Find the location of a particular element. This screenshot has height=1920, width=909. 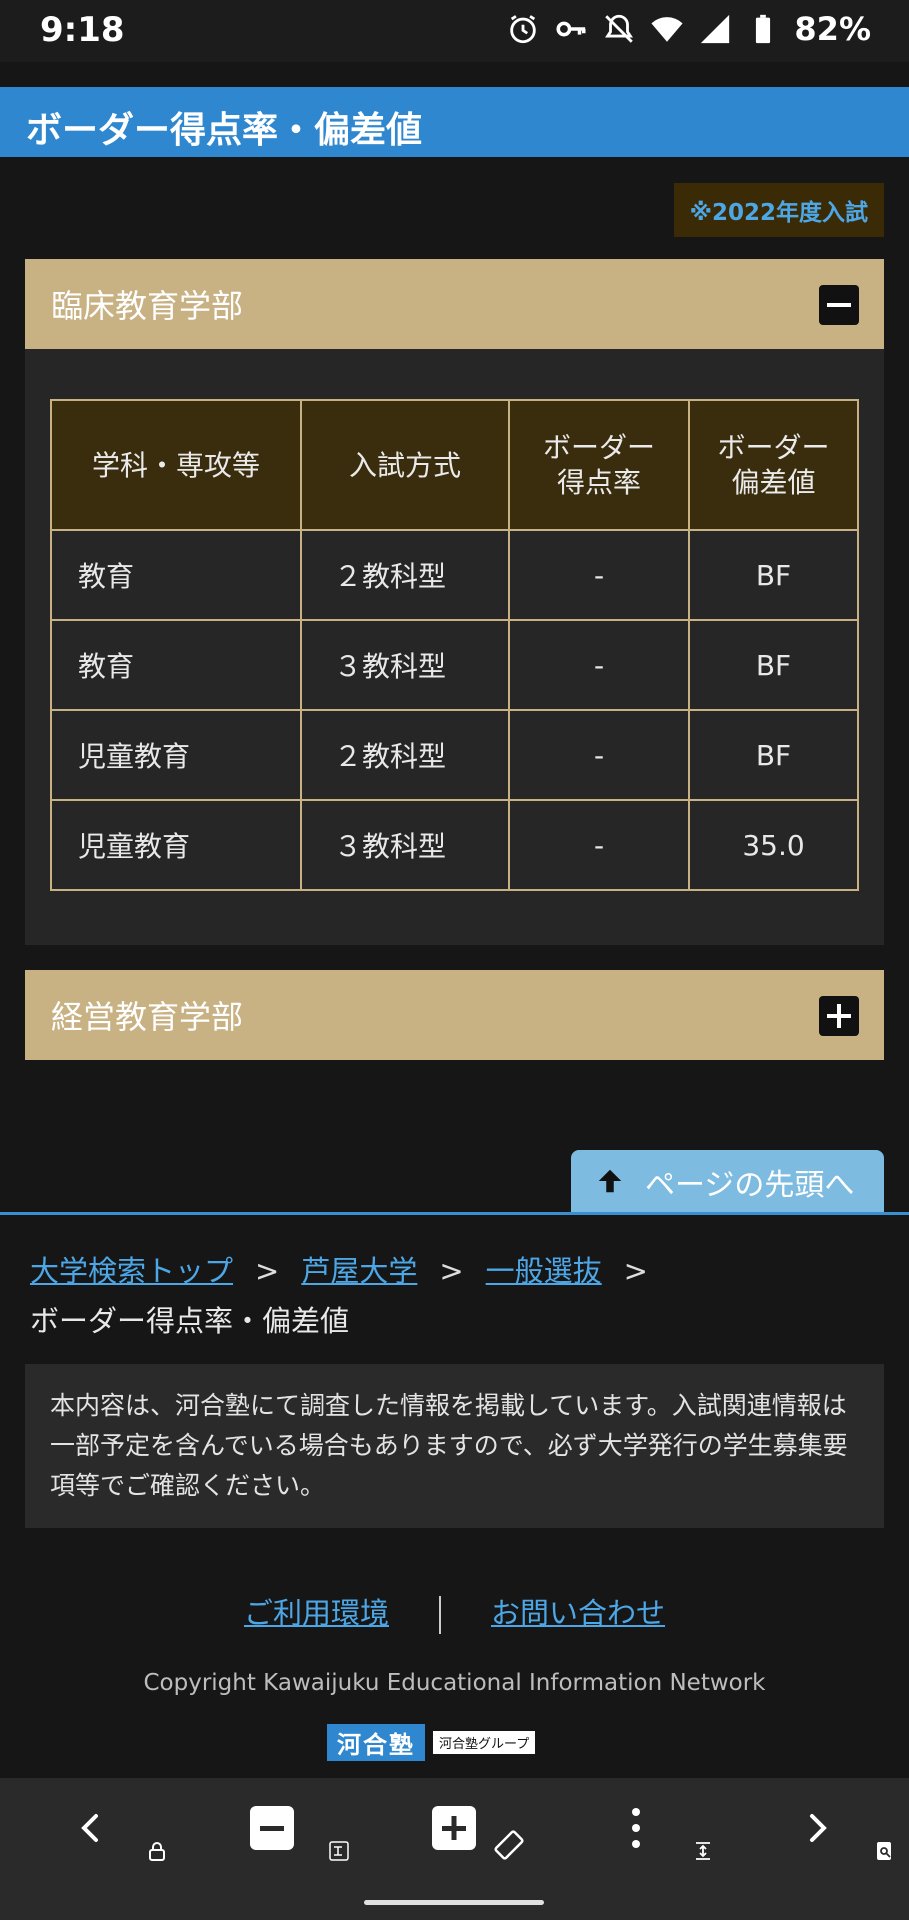

table-row: 教育 ３教科型 - BF is located at coordinates (454, 665).